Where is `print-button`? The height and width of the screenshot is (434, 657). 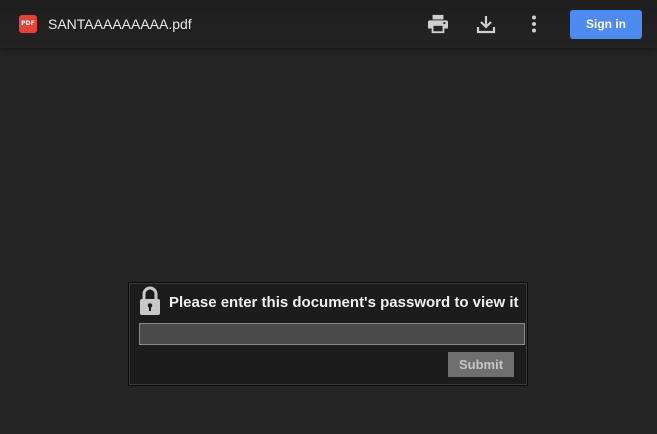
print-button is located at coordinates (438, 24).